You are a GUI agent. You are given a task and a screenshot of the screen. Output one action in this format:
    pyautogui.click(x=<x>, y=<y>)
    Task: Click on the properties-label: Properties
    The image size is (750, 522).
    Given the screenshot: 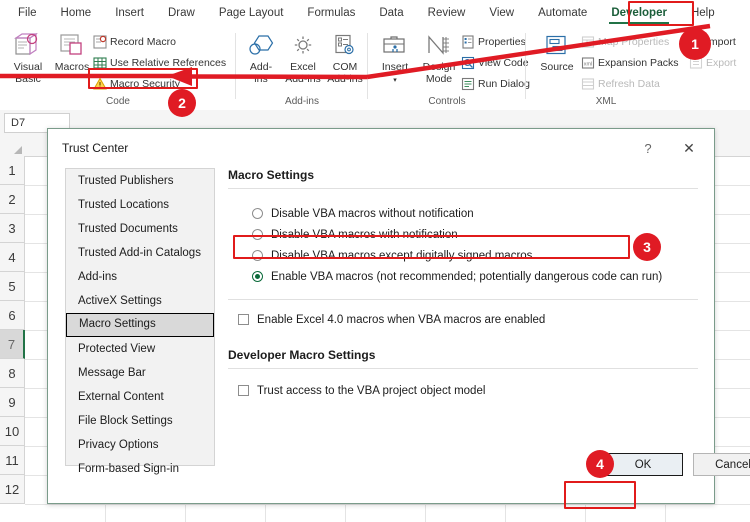 What is the action you would take?
    pyautogui.click(x=502, y=42)
    